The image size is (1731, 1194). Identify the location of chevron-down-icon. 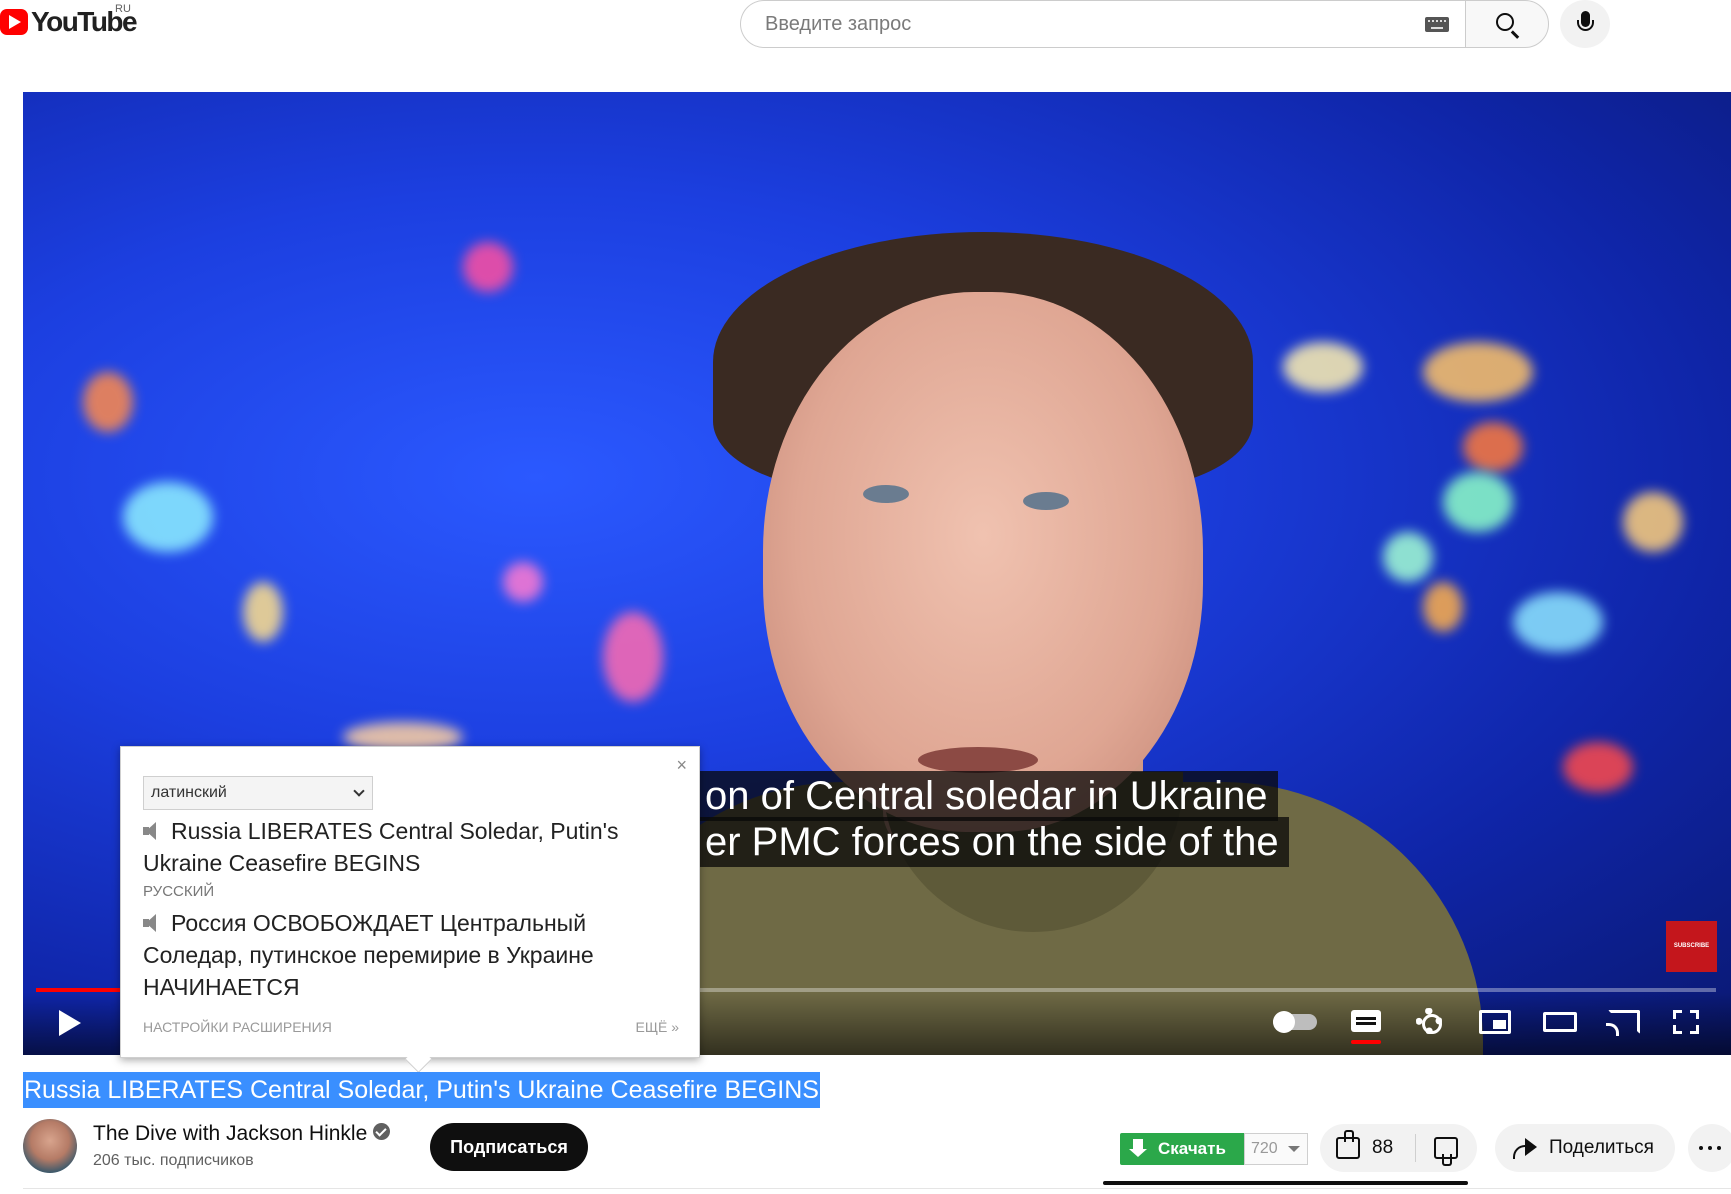
(359, 791).